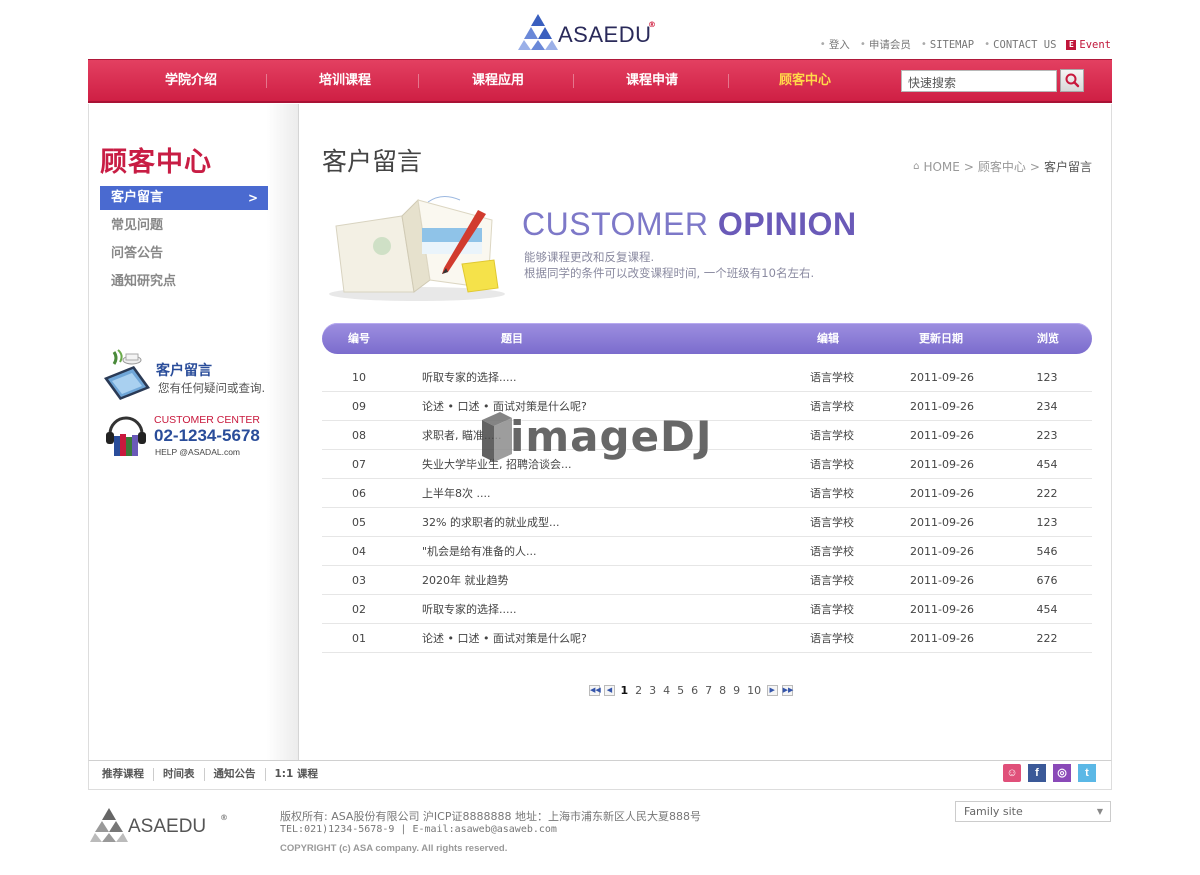 The width and height of the screenshot is (1200, 875). What do you see at coordinates (1033, 811) in the screenshot?
I see `family-site-select: Family site ▼` at bounding box center [1033, 811].